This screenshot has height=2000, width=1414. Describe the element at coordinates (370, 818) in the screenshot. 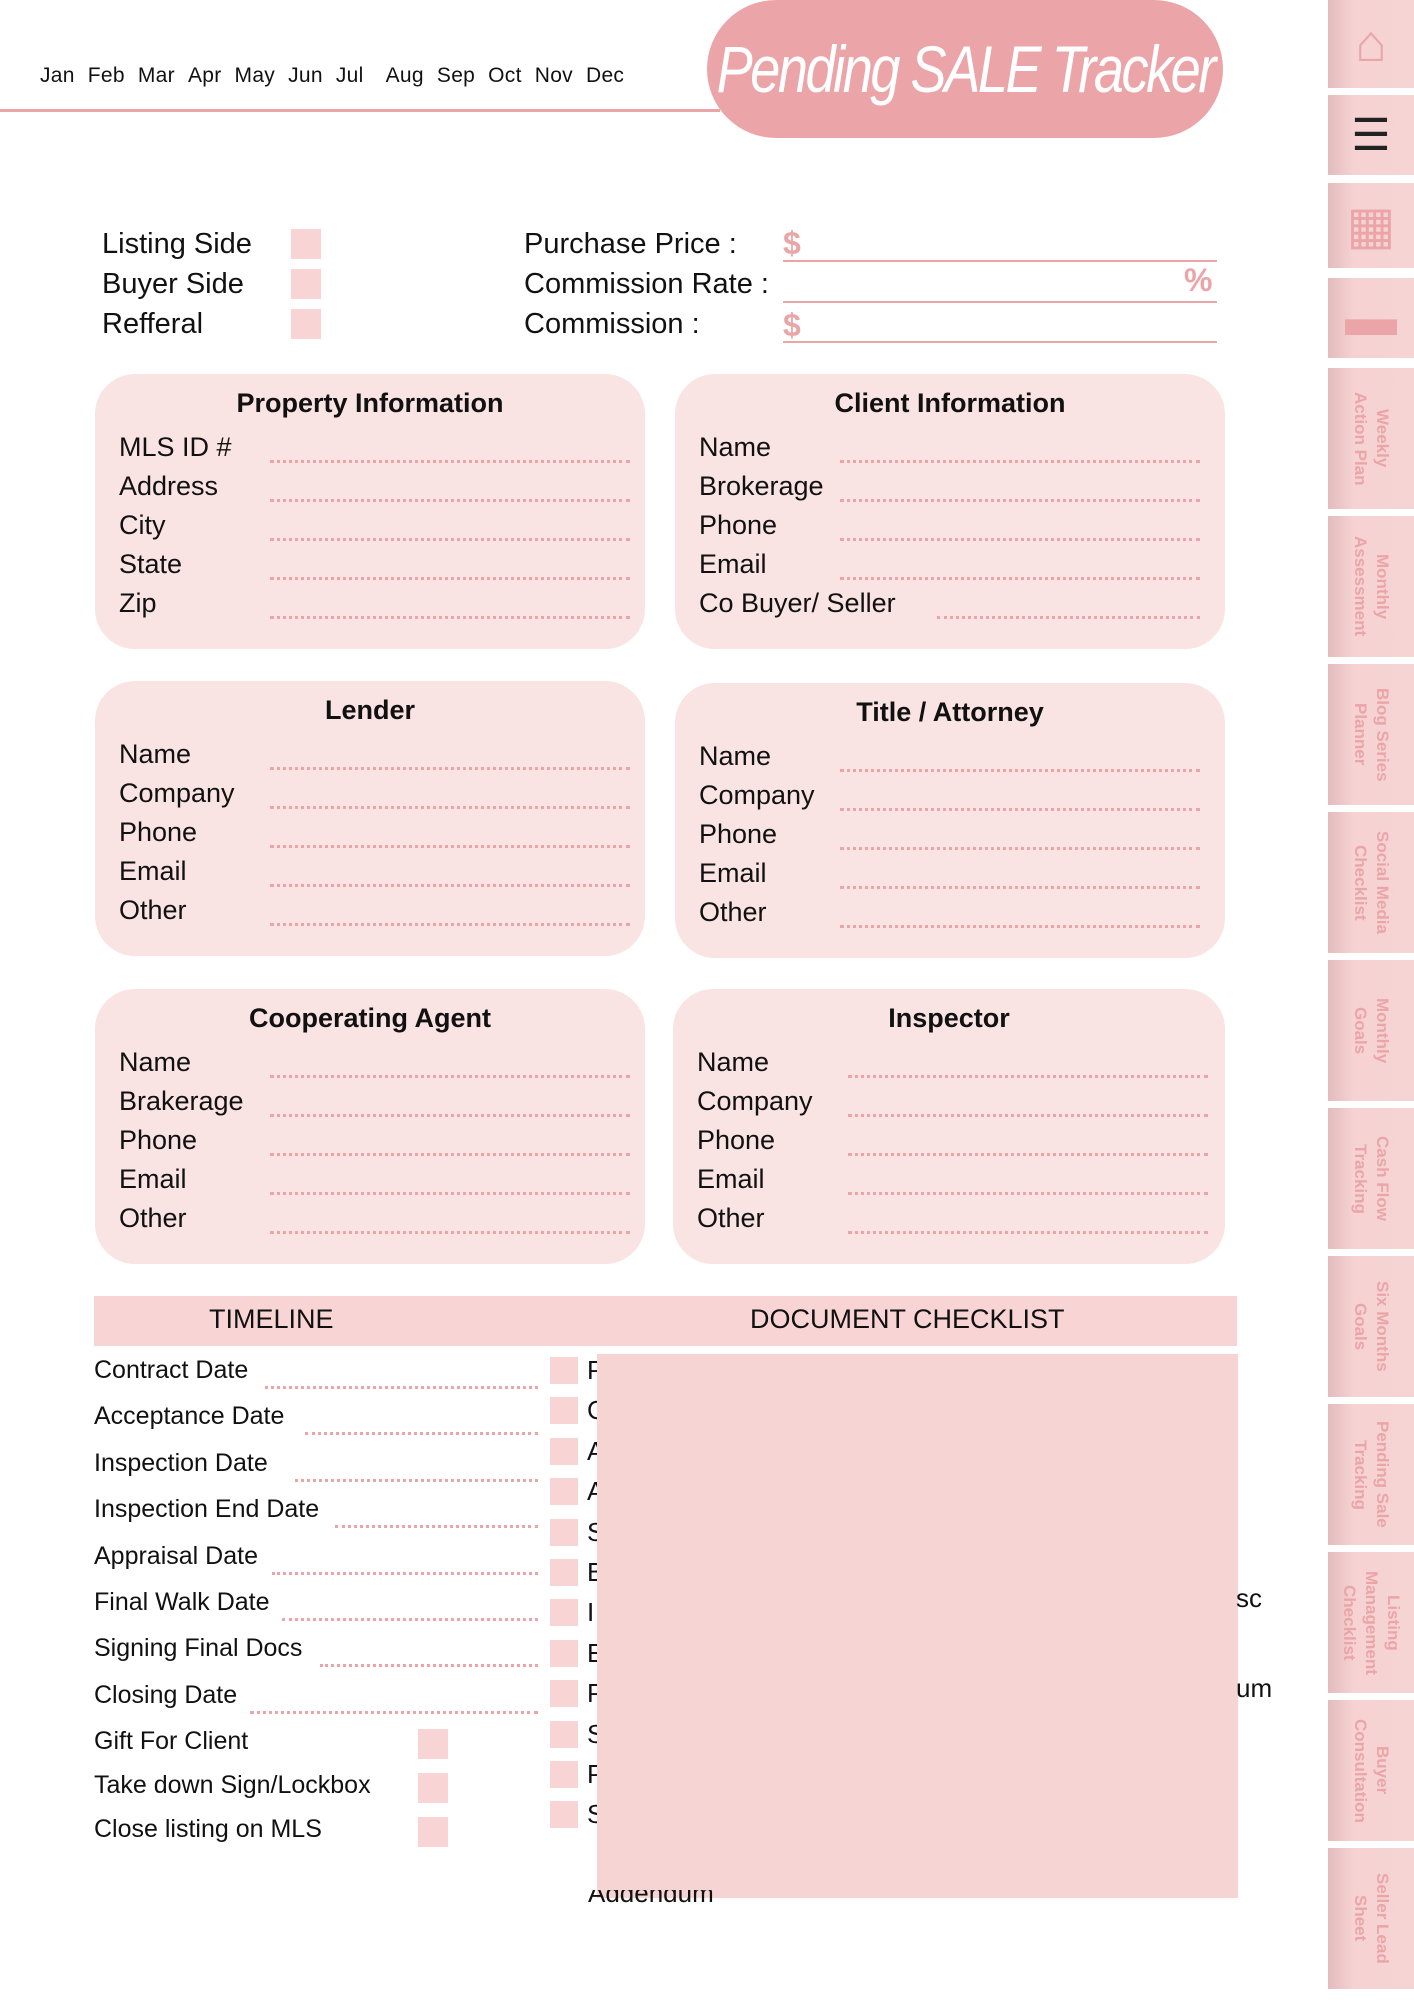

I see `info-card: Lender Name Company Phone Email Other` at that location.